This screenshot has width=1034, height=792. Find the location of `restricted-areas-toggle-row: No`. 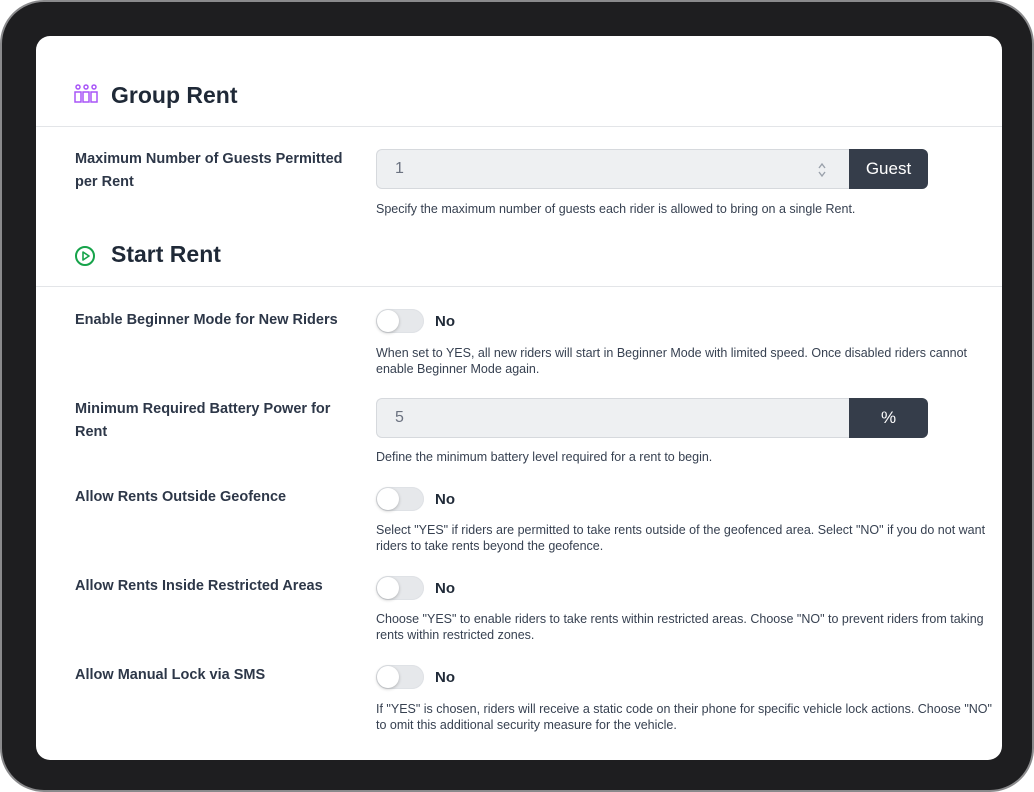

restricted-areas-toggle-row: No is located at coordinates (415, 588).